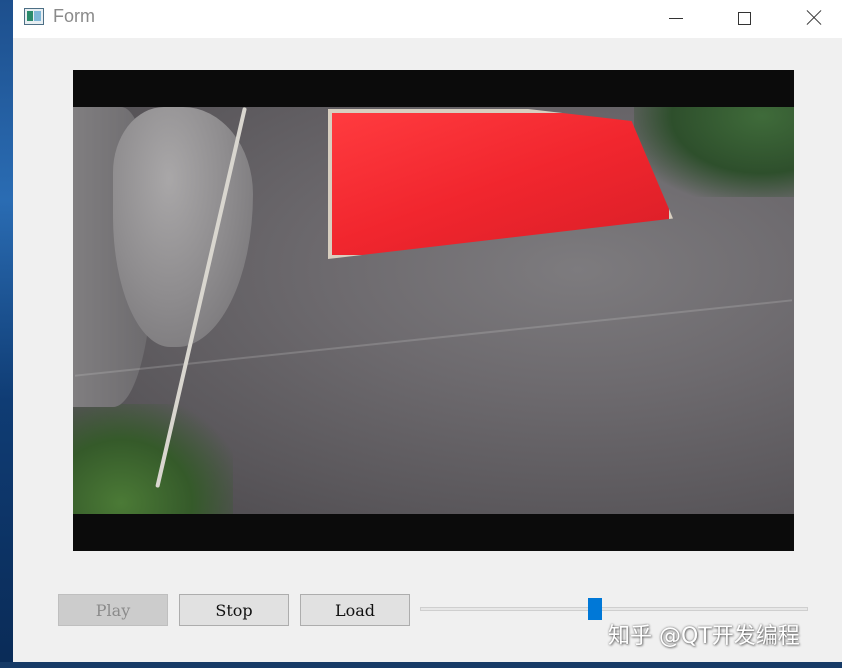  Describe the element at coordinates (6, 334) in the screenshot. I see `desktop-background-strip` at that location.